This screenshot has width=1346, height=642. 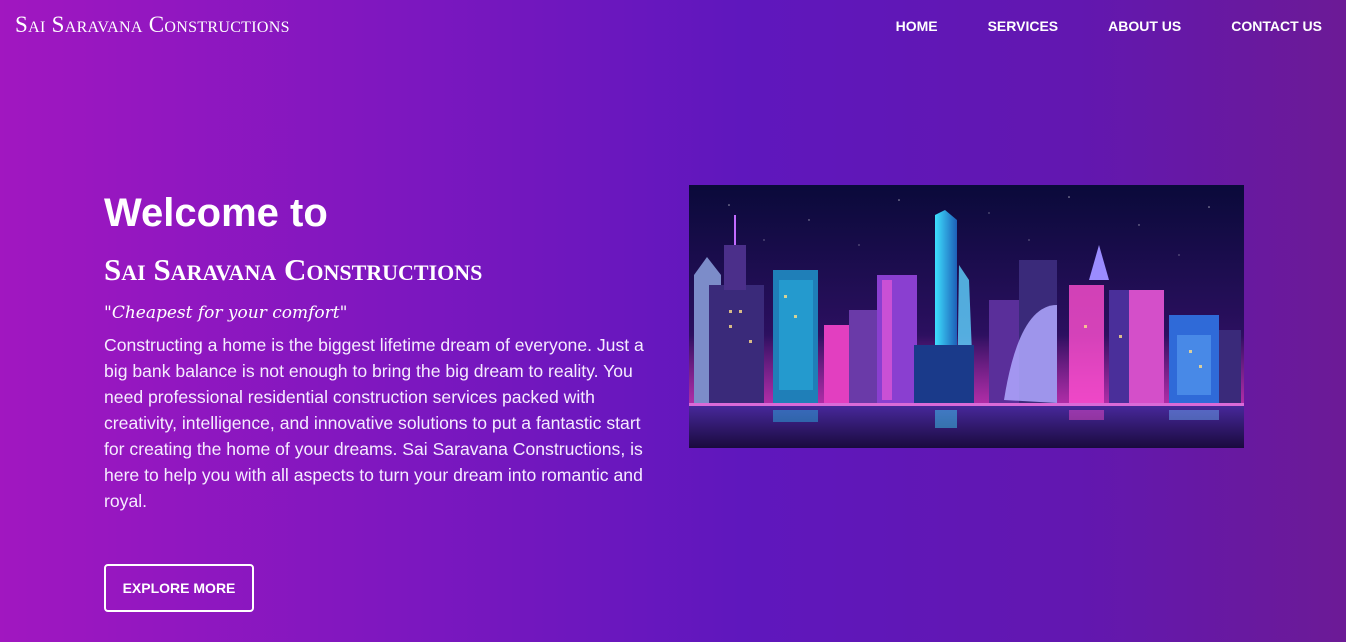 I want to click on hero-company-name: Sai Saravana Constructions, so click(x=293, y=269).